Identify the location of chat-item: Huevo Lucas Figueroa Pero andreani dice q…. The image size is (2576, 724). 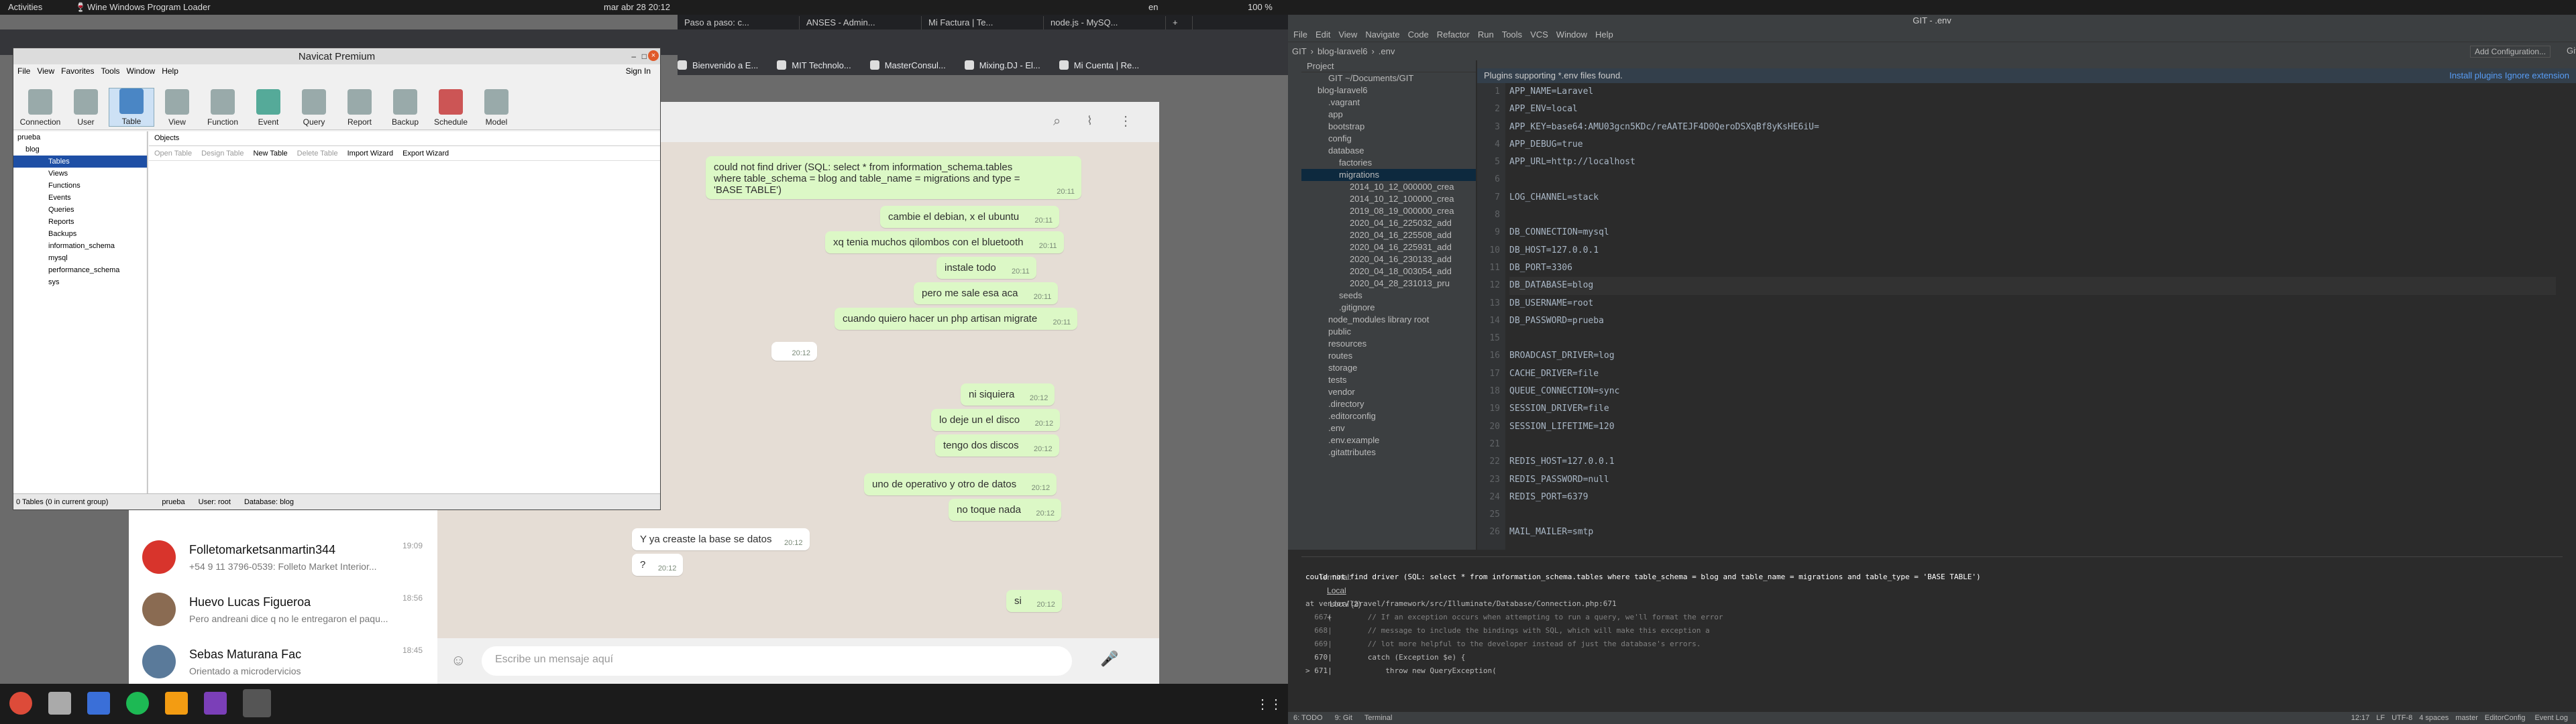
(283, 609).